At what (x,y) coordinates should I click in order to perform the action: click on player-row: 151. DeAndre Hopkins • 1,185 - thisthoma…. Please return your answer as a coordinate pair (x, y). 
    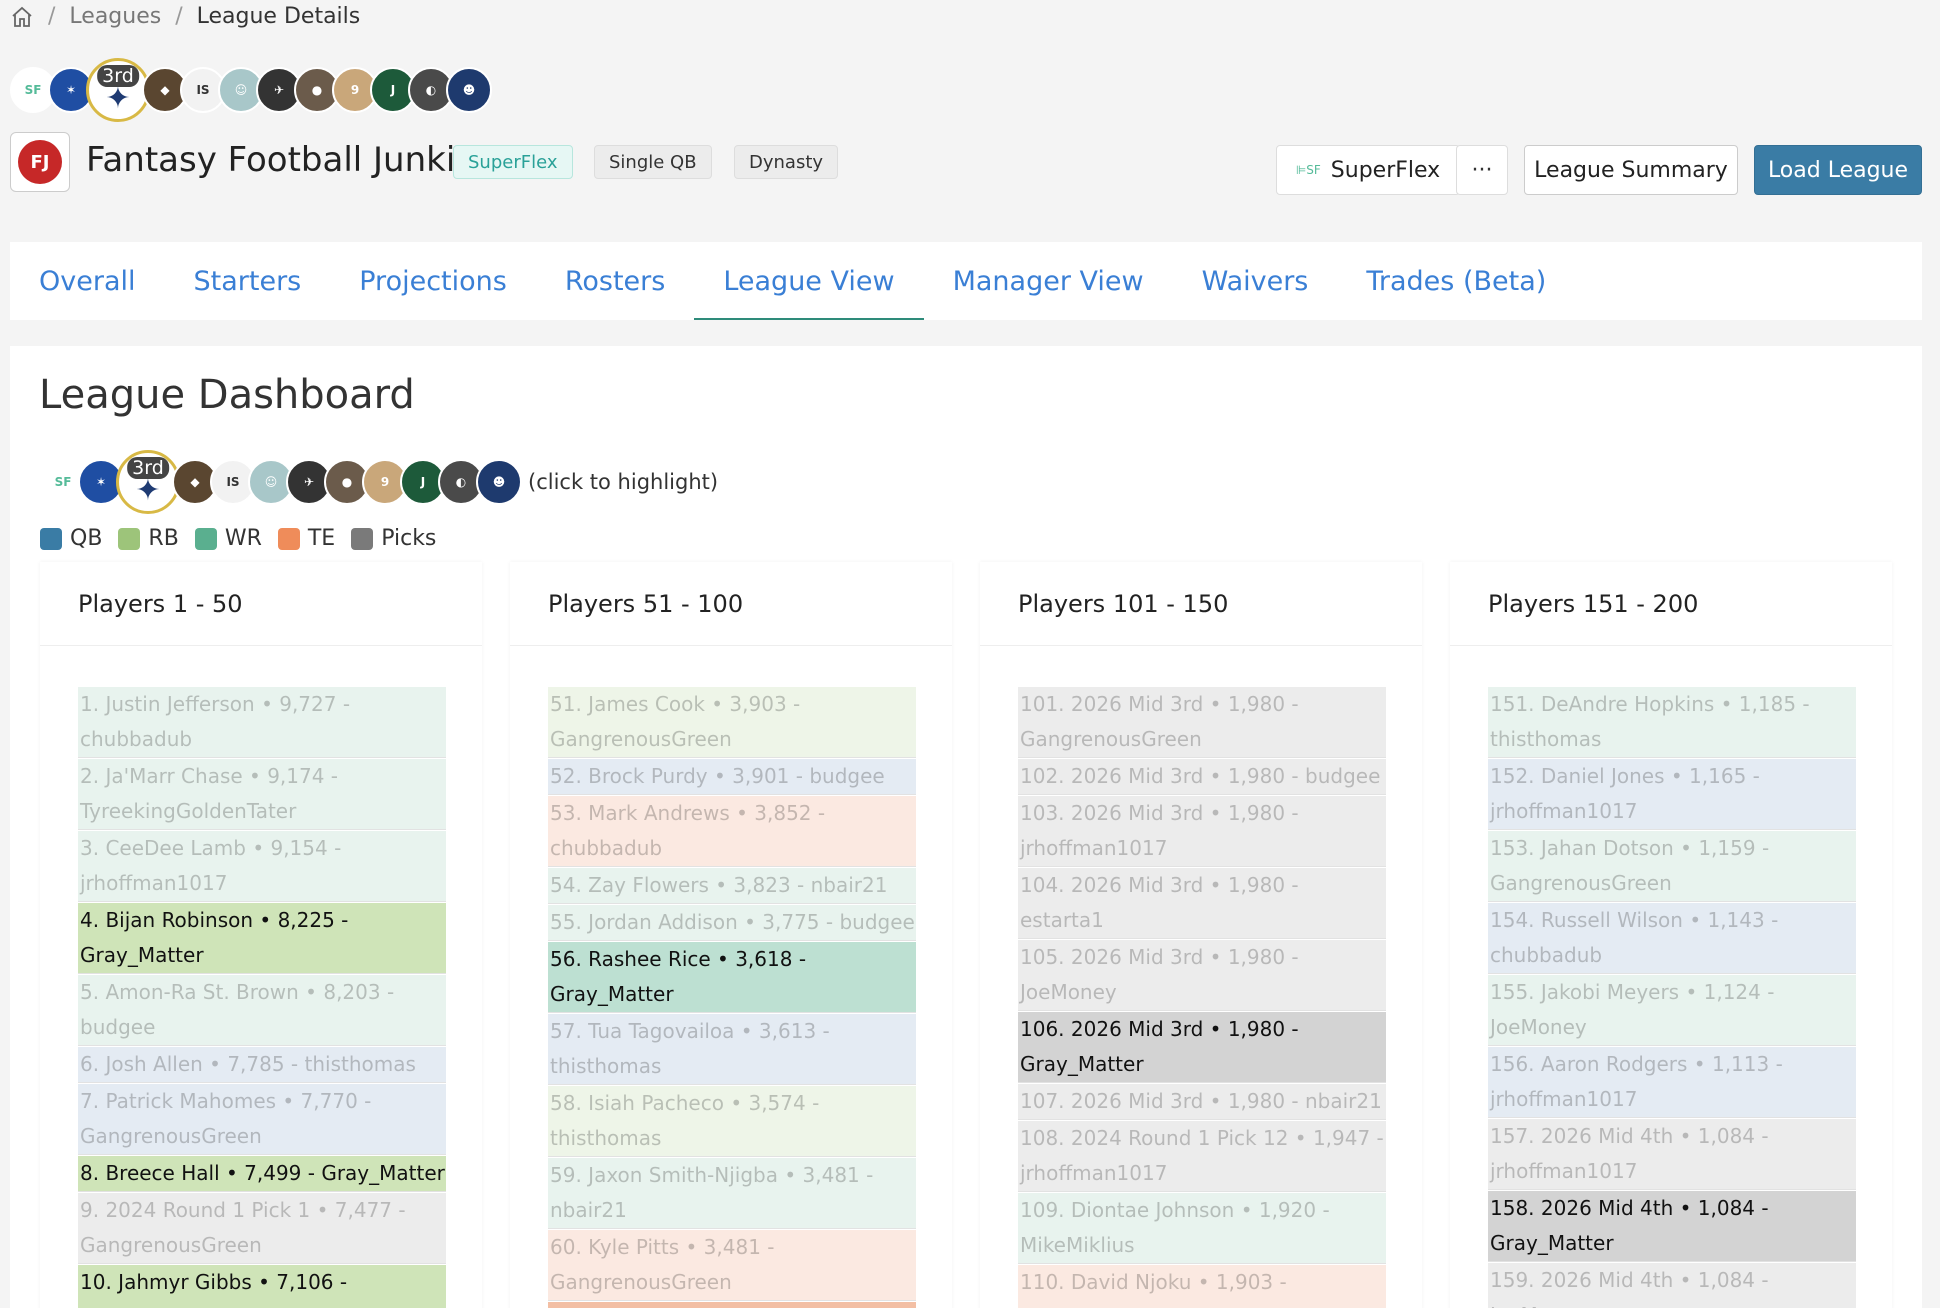
    Looking at the image, I should click on (1672, 722).